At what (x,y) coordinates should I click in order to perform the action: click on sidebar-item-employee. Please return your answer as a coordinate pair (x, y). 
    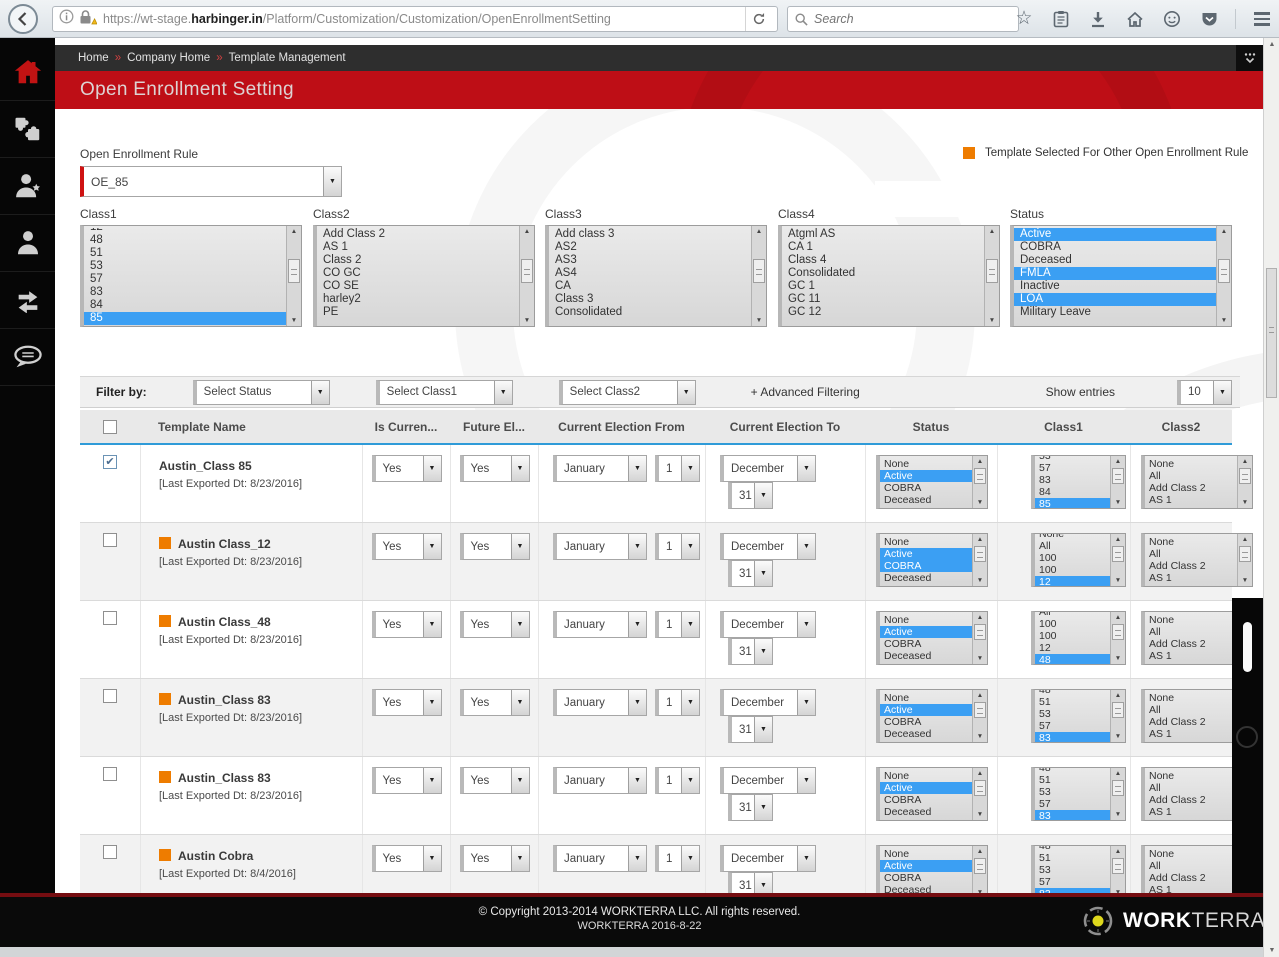
    Looking at the image, I should click on (27, 243).